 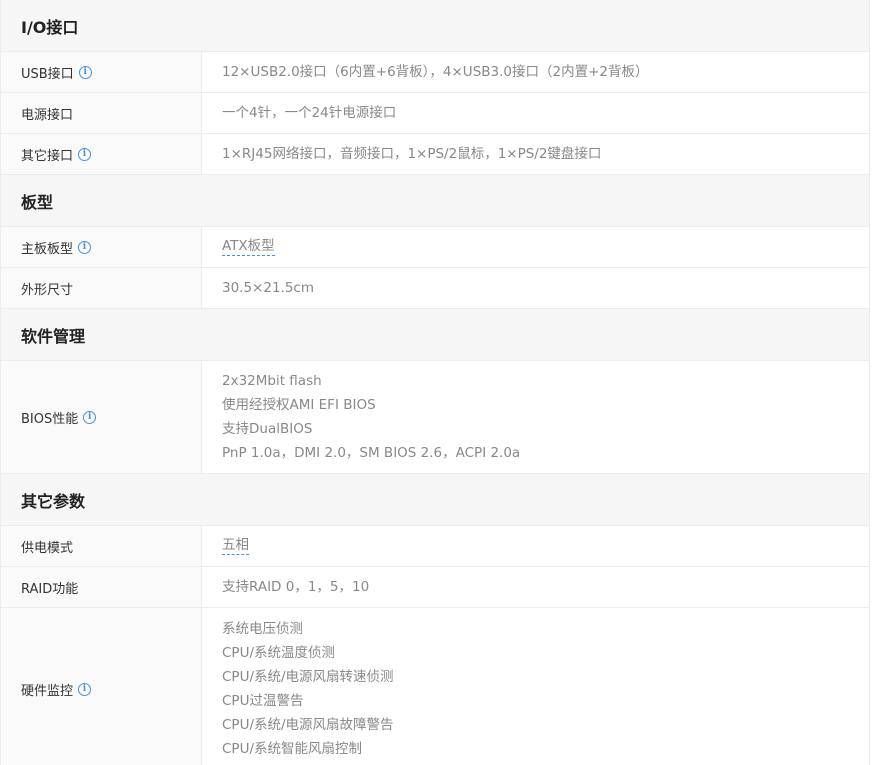 I want to click on spec-value-line: 系统电压侦测, so click(x=262, y=629).